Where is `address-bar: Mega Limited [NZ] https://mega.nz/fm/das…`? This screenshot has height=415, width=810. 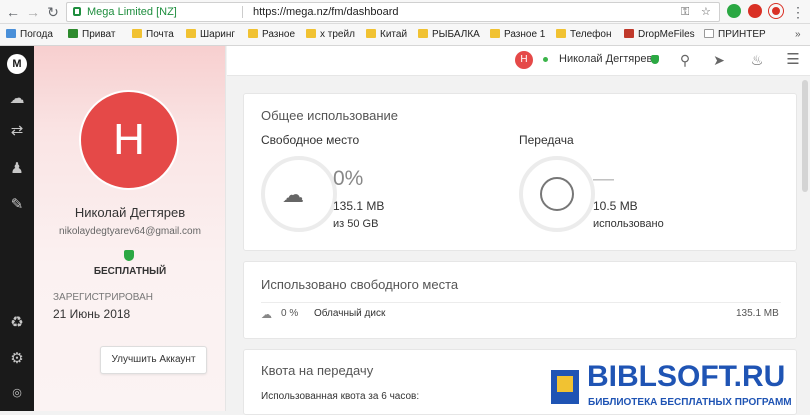 address-bar: Mega Limited [NZ] https://mega.nz/fm/das… is located at coordinates (393, 12).